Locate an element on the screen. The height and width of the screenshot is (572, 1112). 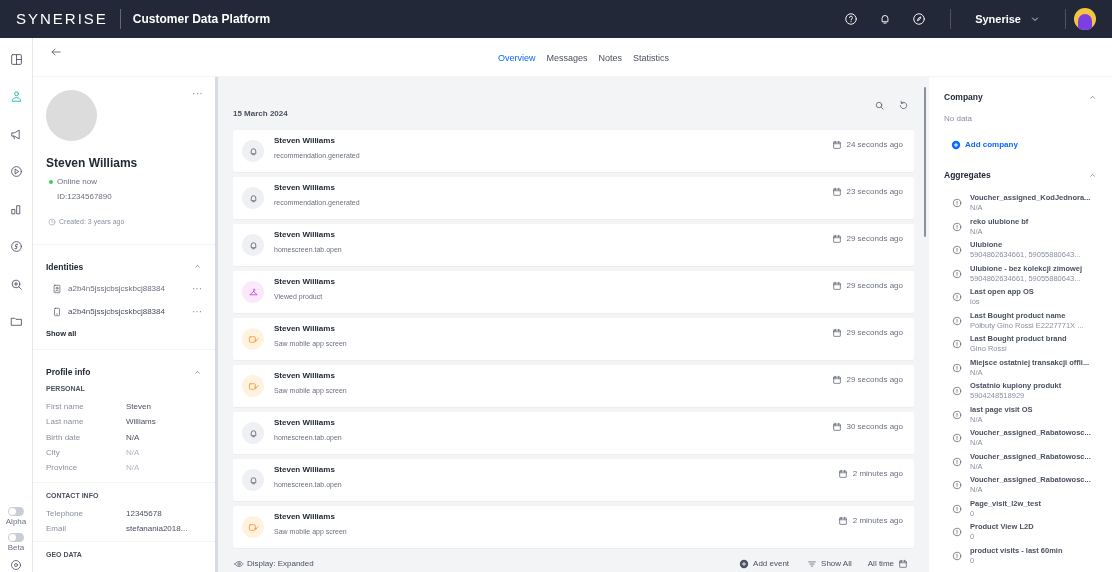
compass-icon is located at coordinates (919, 19).